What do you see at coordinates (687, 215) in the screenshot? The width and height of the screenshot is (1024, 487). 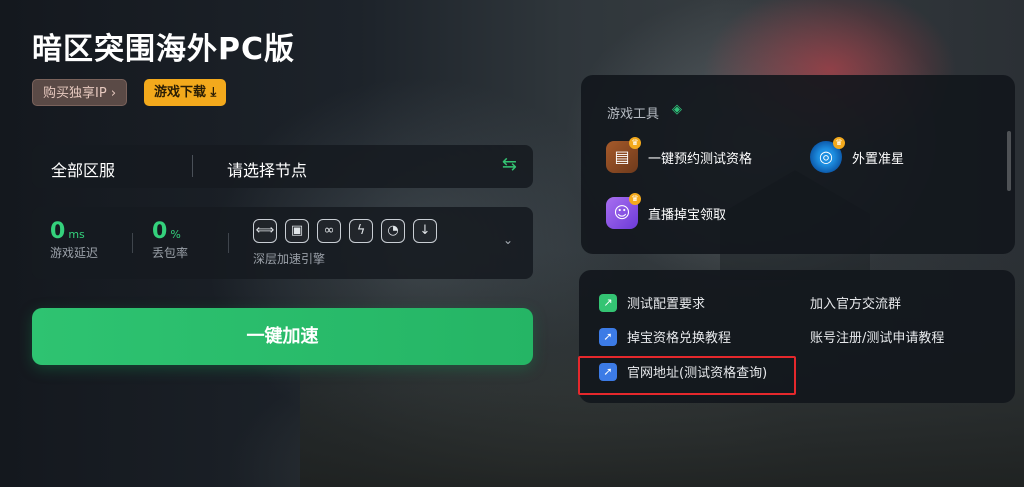 I see `tool-label: 直播掉宝领取` at bounding box center [687, 215].